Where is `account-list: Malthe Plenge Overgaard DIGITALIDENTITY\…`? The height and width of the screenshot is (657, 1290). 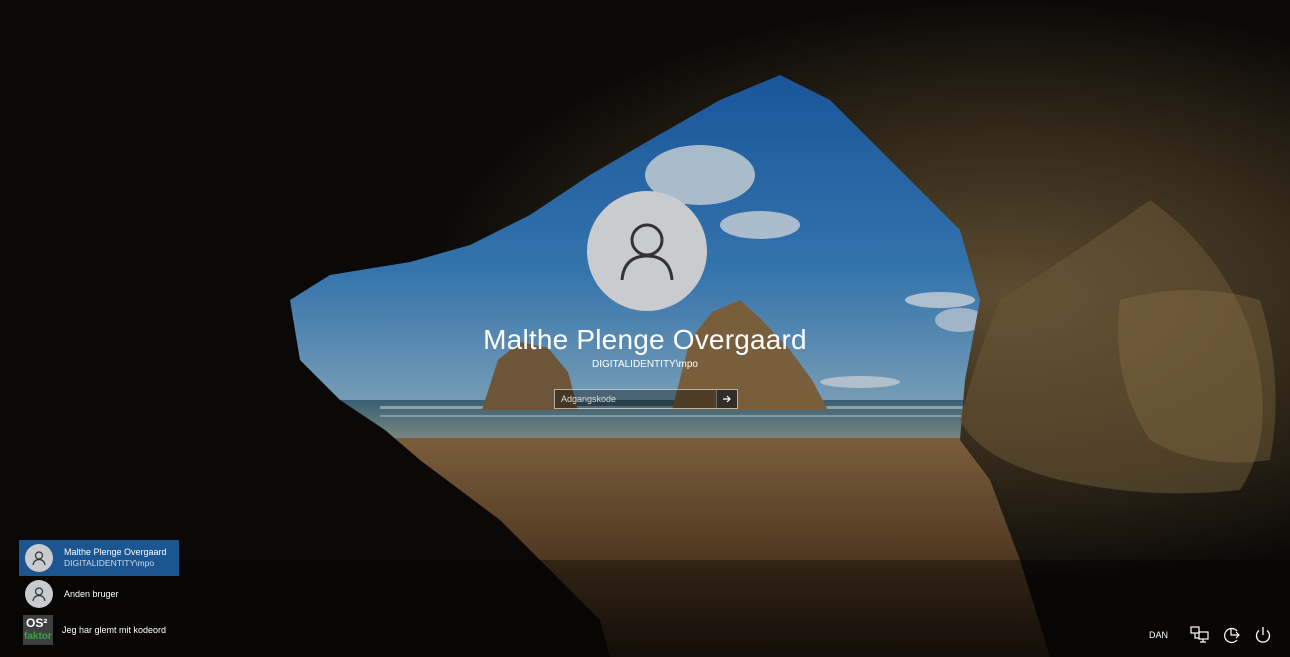
account-list: Malthe Plenge Overgaard DIGITALIDENTITY\… is located at coordinates (99, 594).